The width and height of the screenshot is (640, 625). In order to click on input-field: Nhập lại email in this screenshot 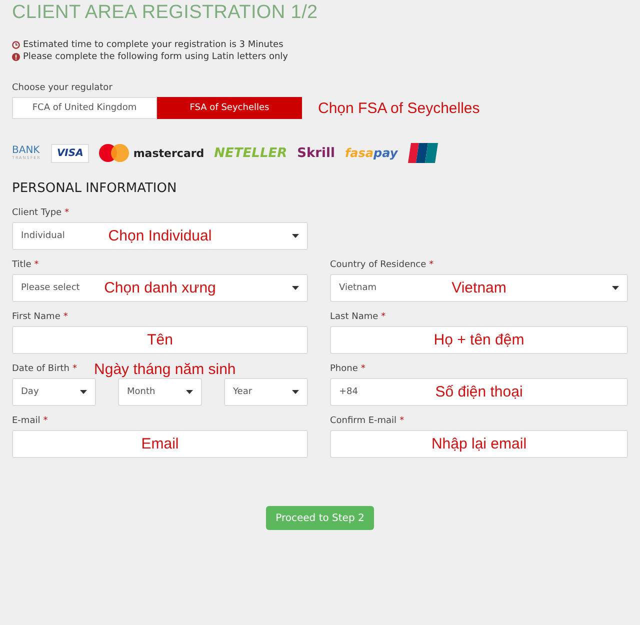, I will do `click(479, 444)`.